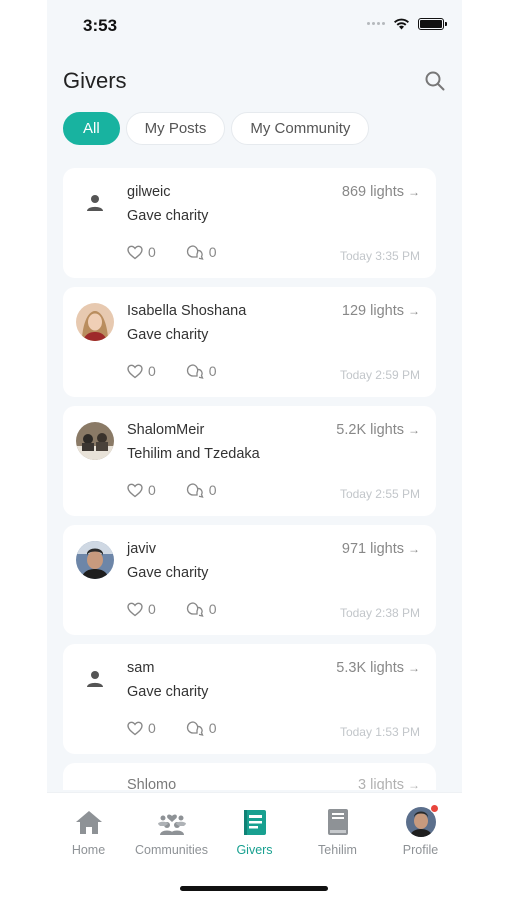  Describe the element at coordinates (254, 850) in the screenshot. I see `tab-label: Givers` at that location.